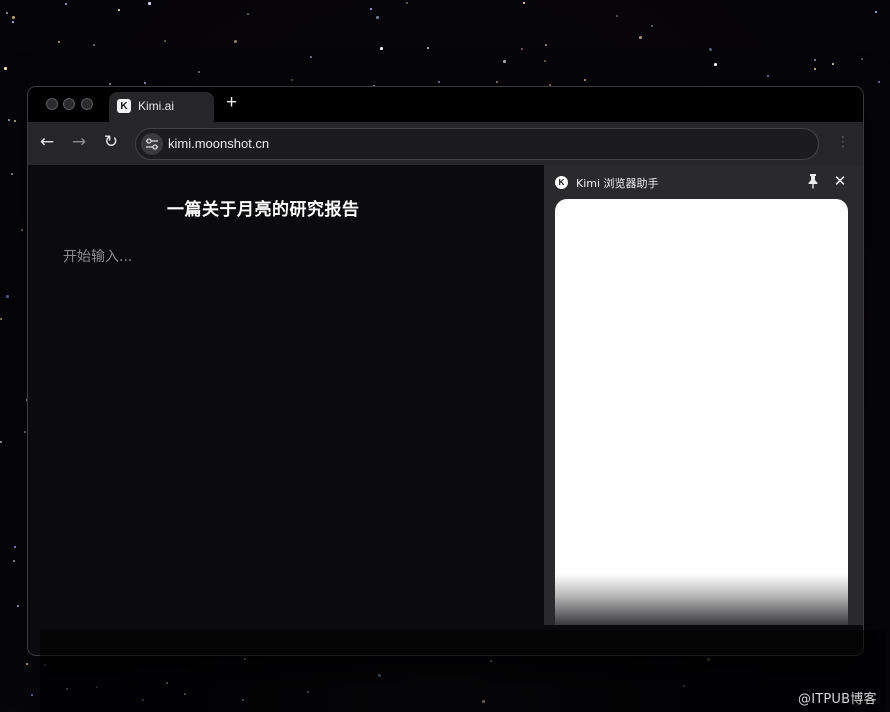 This screenshot has width=890, height=712. Describe the element at coordinates (840, 181) in the screenshot. I see `close-side-panel-button: ✕` at that location.